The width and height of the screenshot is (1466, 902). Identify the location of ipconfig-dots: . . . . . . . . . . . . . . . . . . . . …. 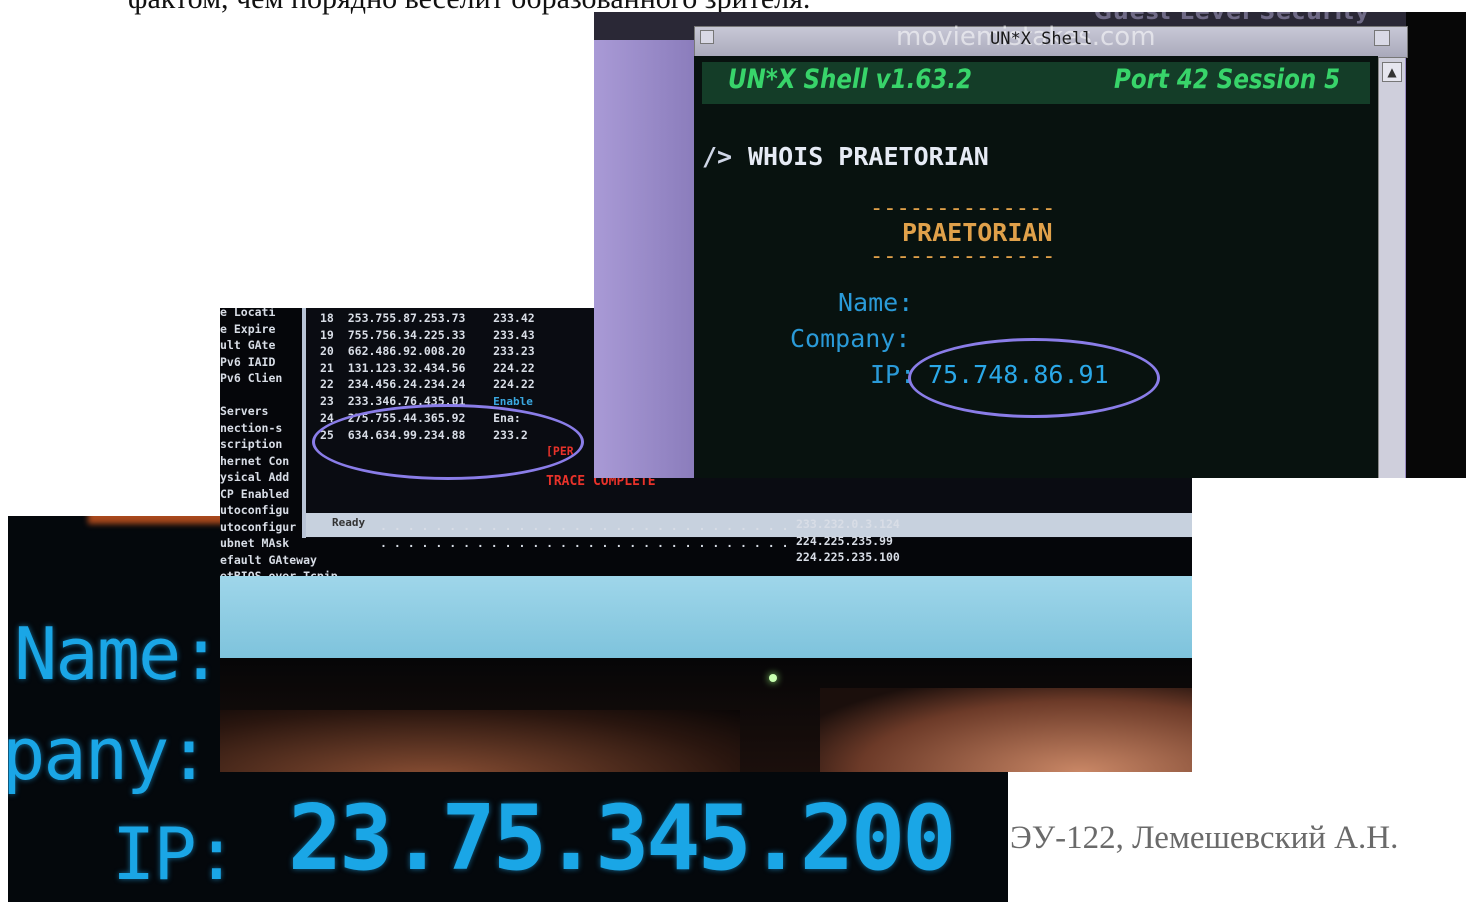
(584, 534).